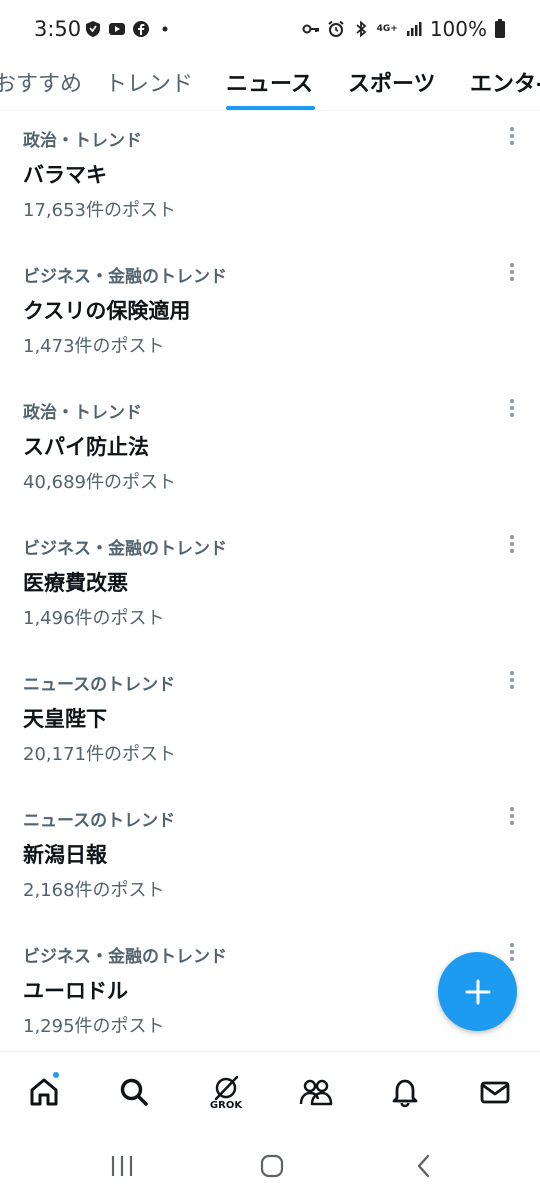 Image resolution: width=540 pixels, height=1199 pixels. Describe the element at coordinates (107, 311) in the screenshot. I see `trend-title: クスリの保険適用` at that location.